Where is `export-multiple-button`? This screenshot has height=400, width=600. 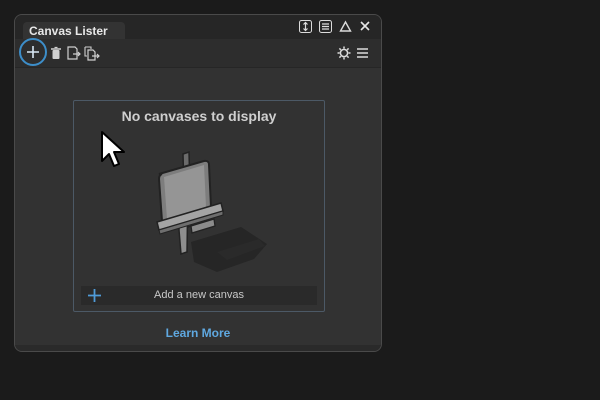
export-multiple-button is located at coordinates (92, 53).